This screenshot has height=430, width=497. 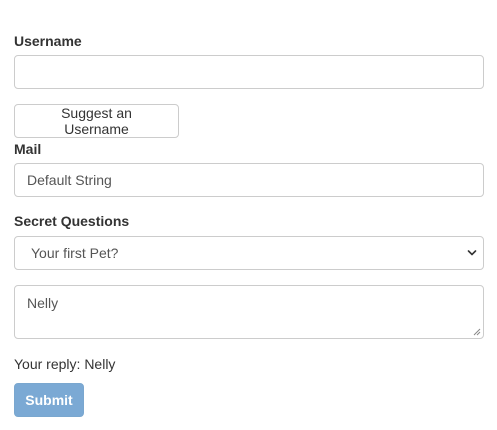 What do you see at coordinates (28, 149) in the screenshot?
I see `mail-label: Mail` at bounding box center [28, 149].